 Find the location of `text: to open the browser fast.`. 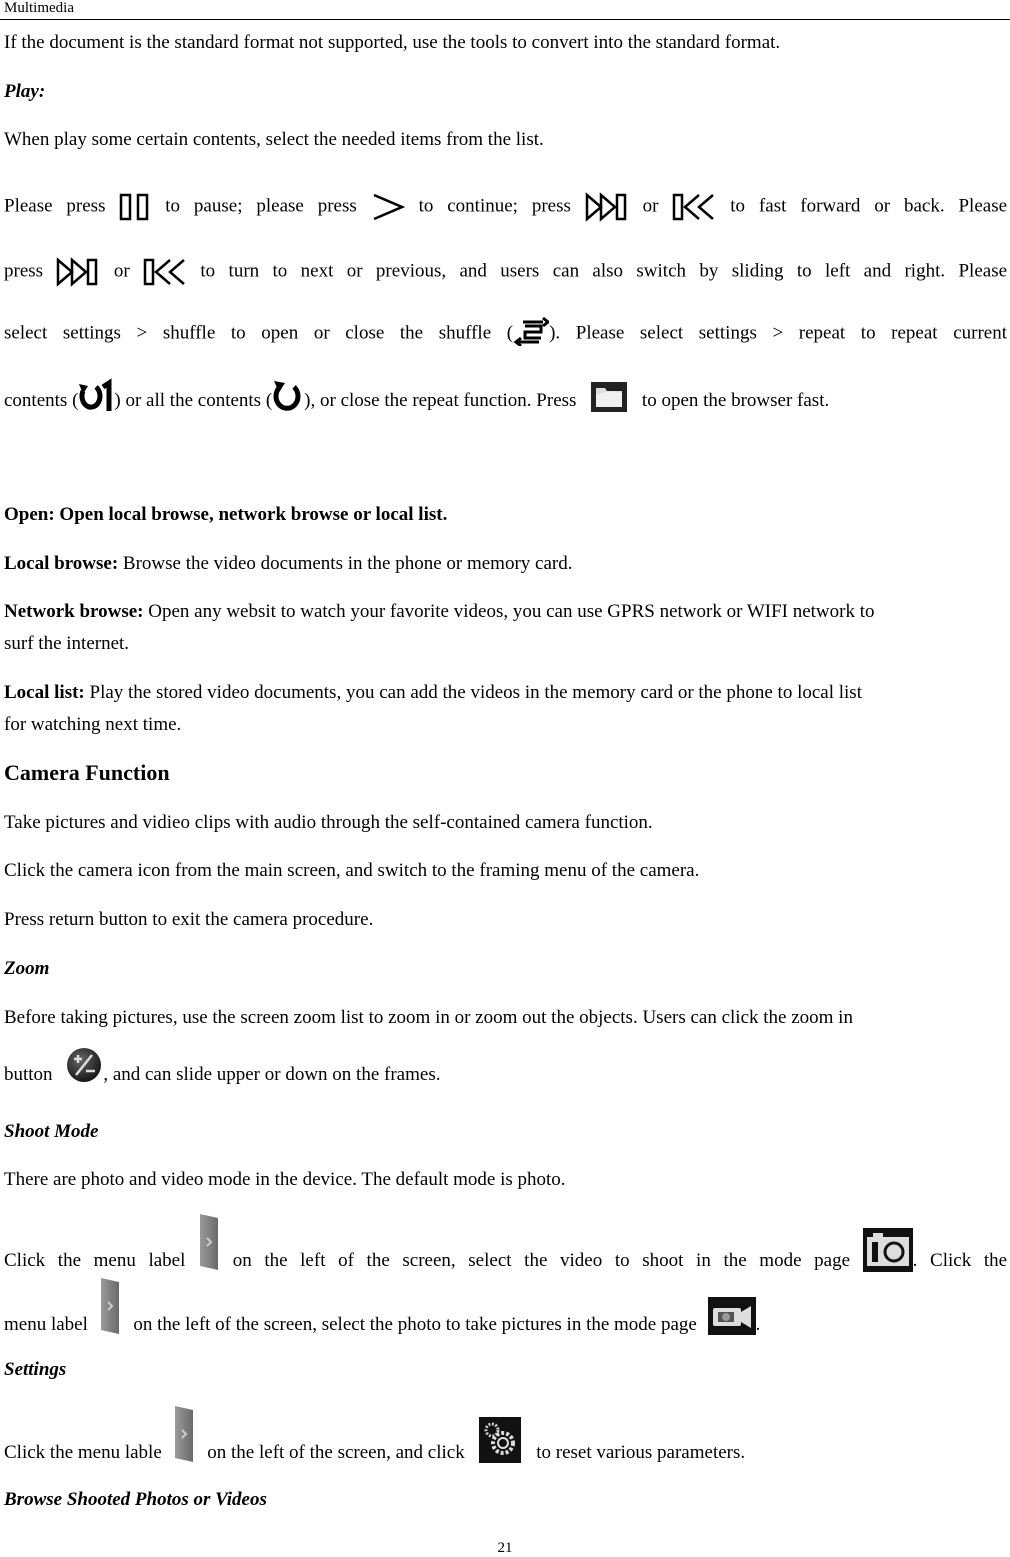

text: to open the browser fast. is located at coordinates (735, 400).